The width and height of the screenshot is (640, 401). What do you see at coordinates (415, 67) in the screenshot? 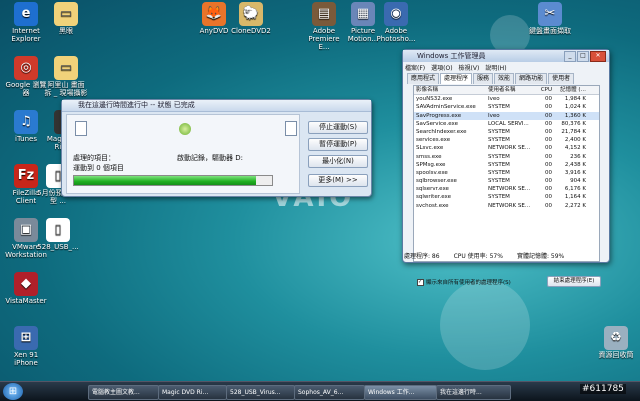
I see `menu-item: 檔案(F)` at bounding box center [415, 67].